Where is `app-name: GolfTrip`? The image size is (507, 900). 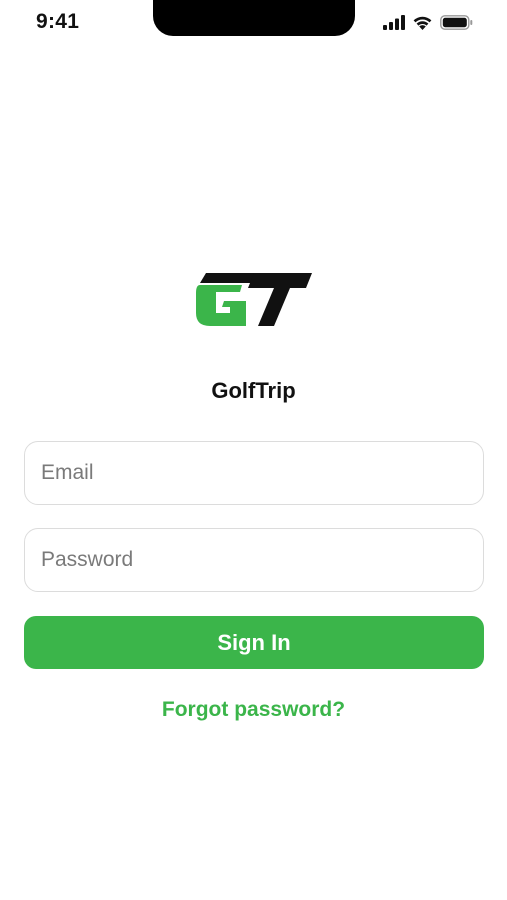 app-name: GolfTrip is located at coordinates (253, 390).